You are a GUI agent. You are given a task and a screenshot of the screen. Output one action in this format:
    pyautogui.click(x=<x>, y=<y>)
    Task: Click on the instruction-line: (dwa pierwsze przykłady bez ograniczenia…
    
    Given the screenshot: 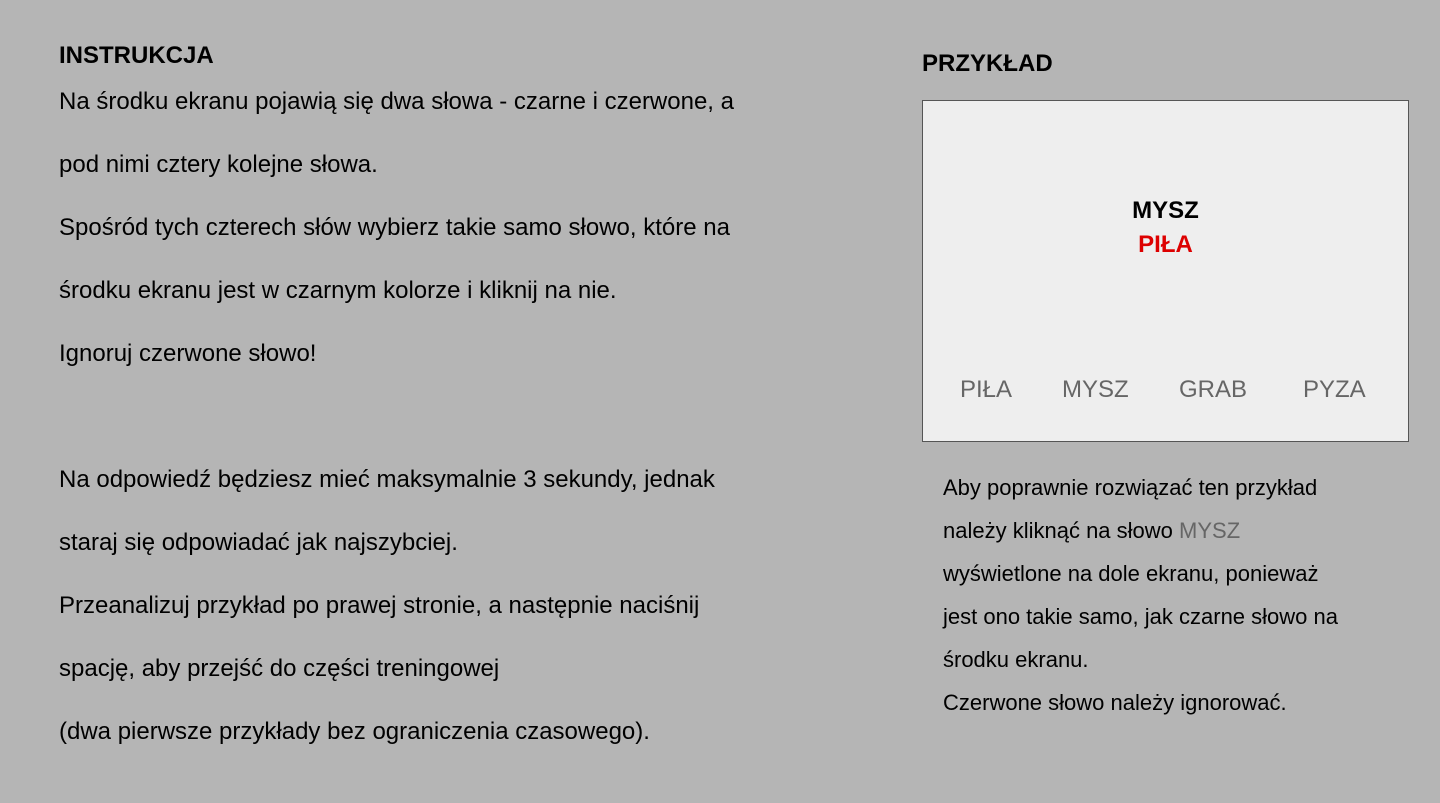 What is the action you would take?
    pyautogui.click(x=354, y=731)
    